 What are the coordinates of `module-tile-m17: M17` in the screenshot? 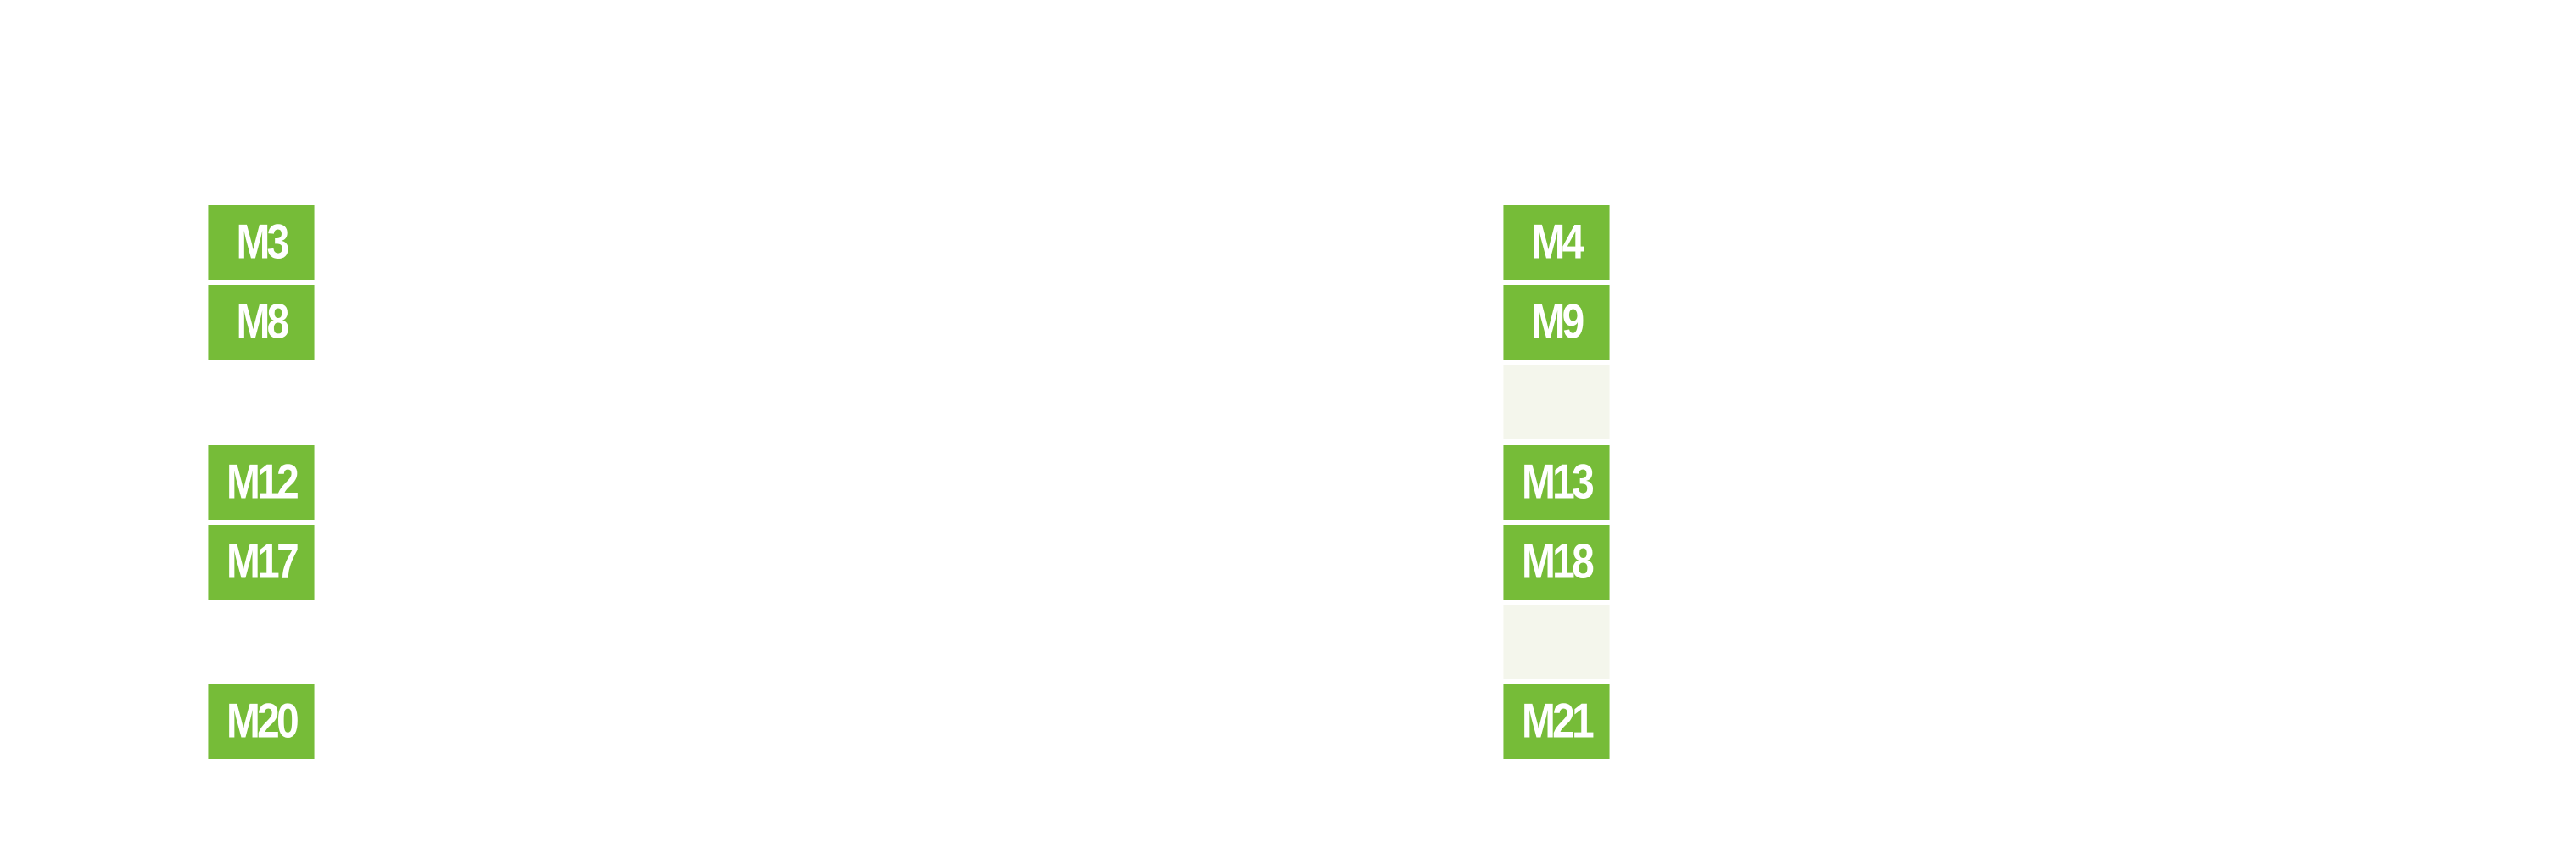 It's located at (261, 562).